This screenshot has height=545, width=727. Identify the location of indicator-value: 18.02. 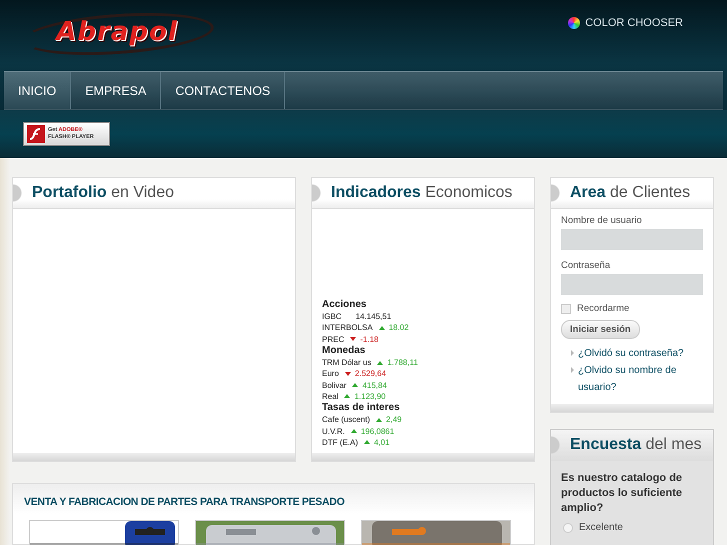
(398, 327).